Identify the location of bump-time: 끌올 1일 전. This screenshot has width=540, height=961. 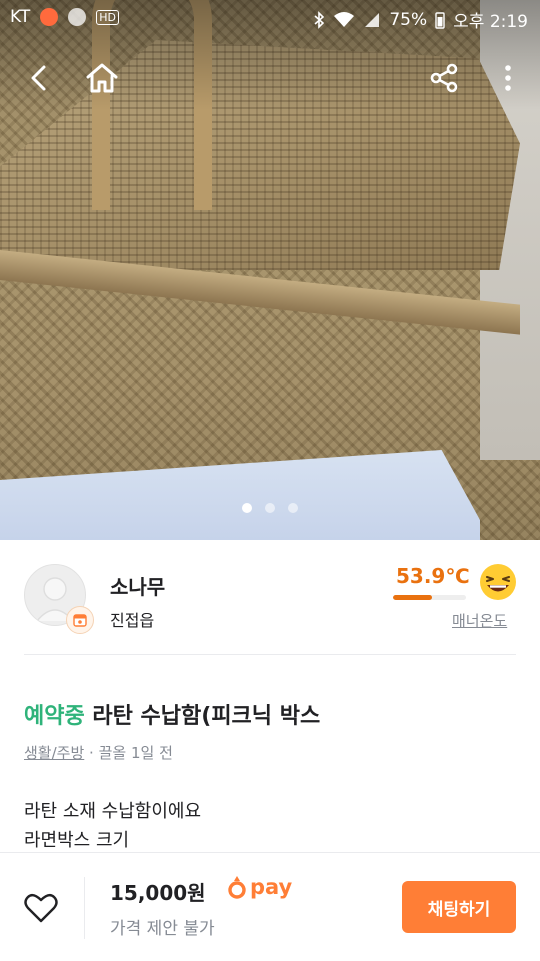
(135, 753).